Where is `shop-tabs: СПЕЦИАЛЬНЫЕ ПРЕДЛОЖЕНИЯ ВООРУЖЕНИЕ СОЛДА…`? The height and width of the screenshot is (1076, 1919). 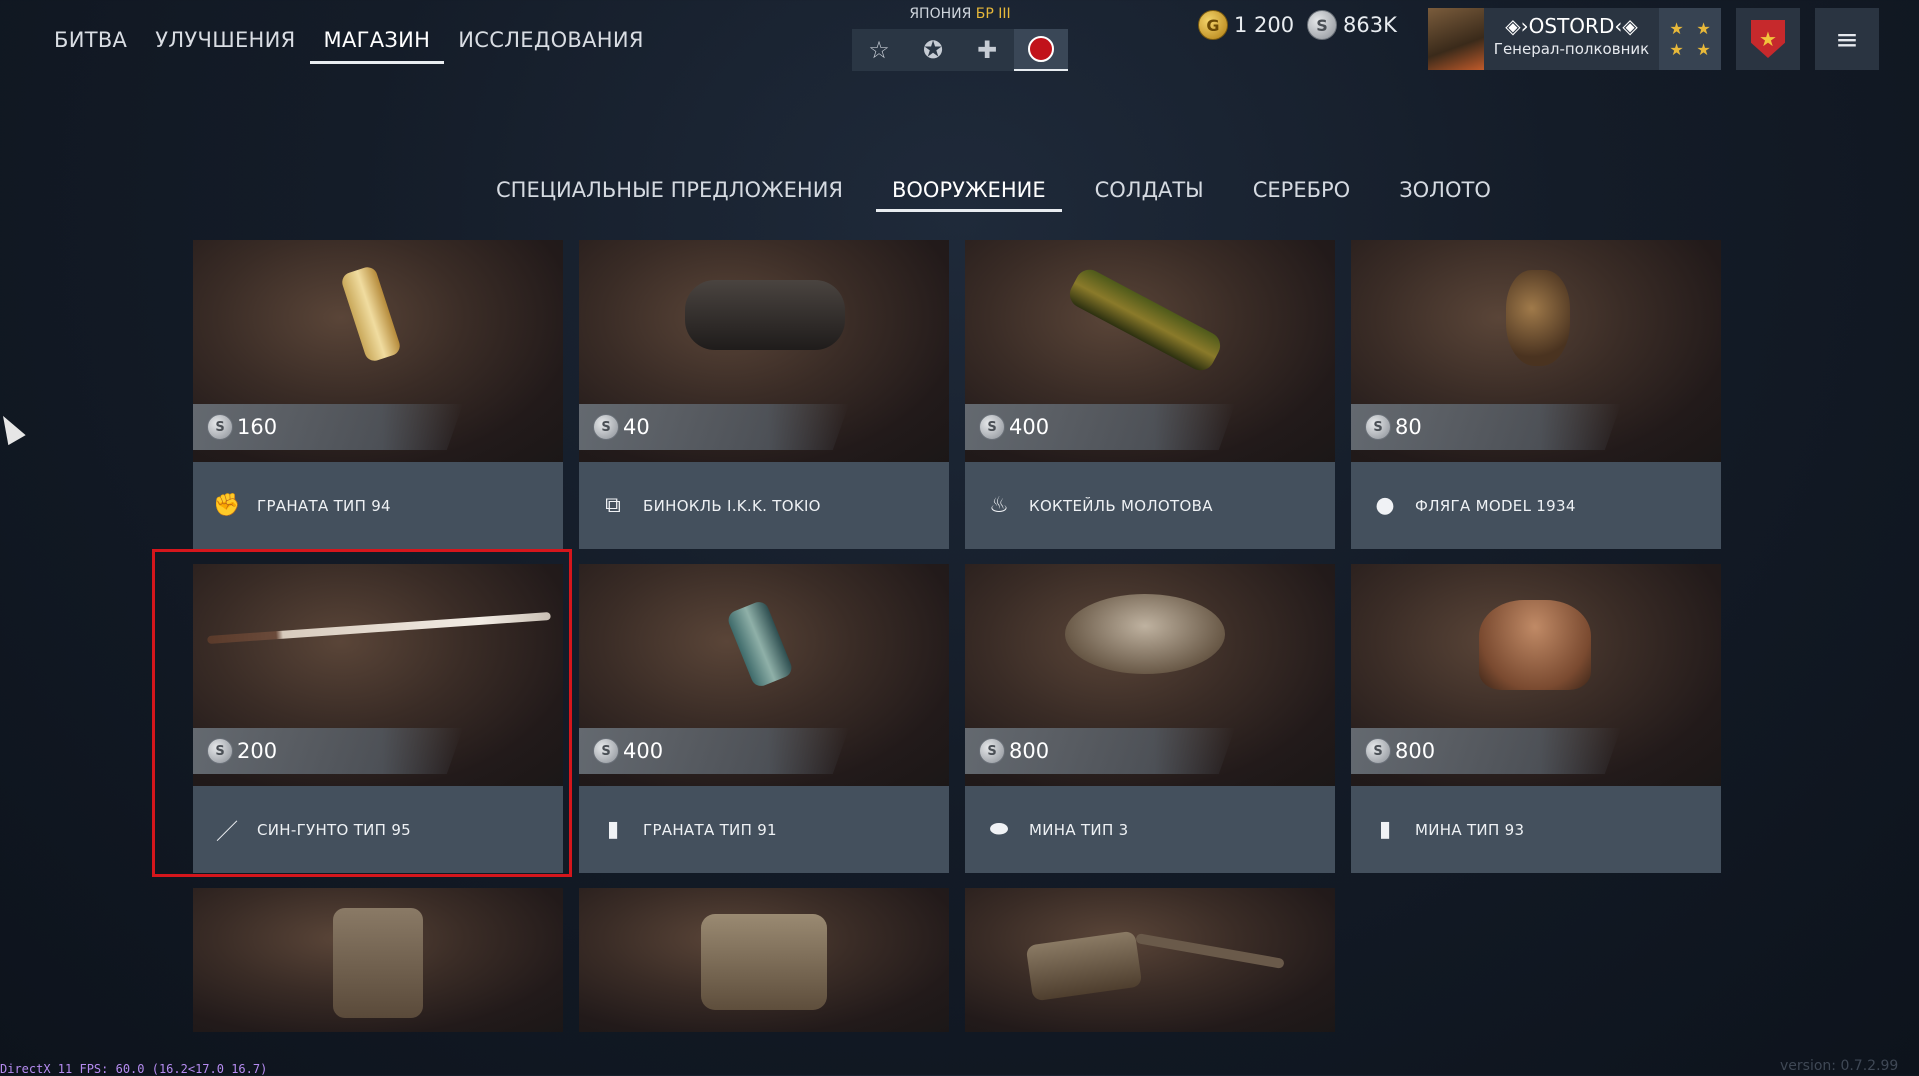
shop-tabs: СПЕЦИАЛЬНЫЕ ПРЕДЛОЖЕНИЯ ВООРУЖЕНИЕ СОЛДА… is located at coordinates (1002, 192).